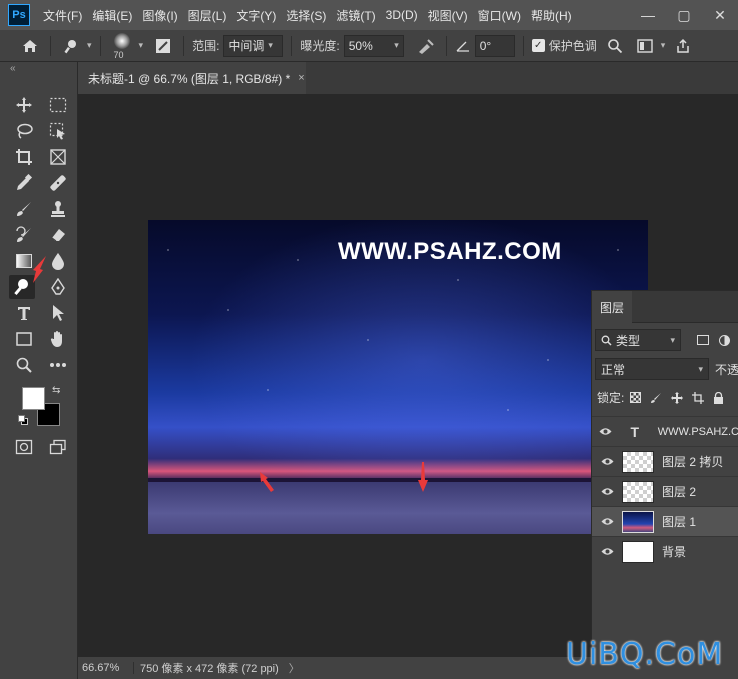  Describe the element at coordinates (122, 46) in the screenshot. I see `brush-preset-picker: 70` at that location.